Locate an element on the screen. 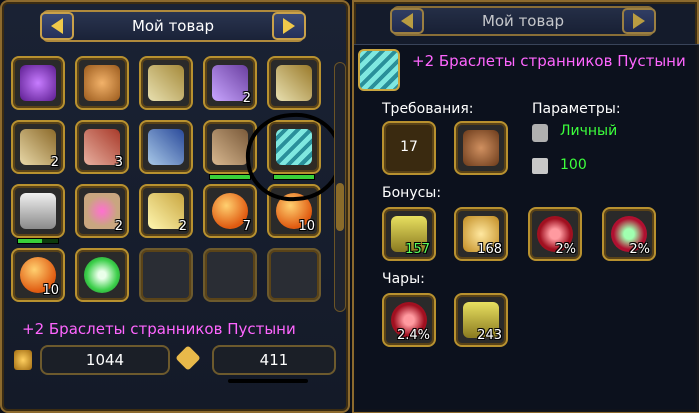  required-class-slot is located at coordinates (481, 148).